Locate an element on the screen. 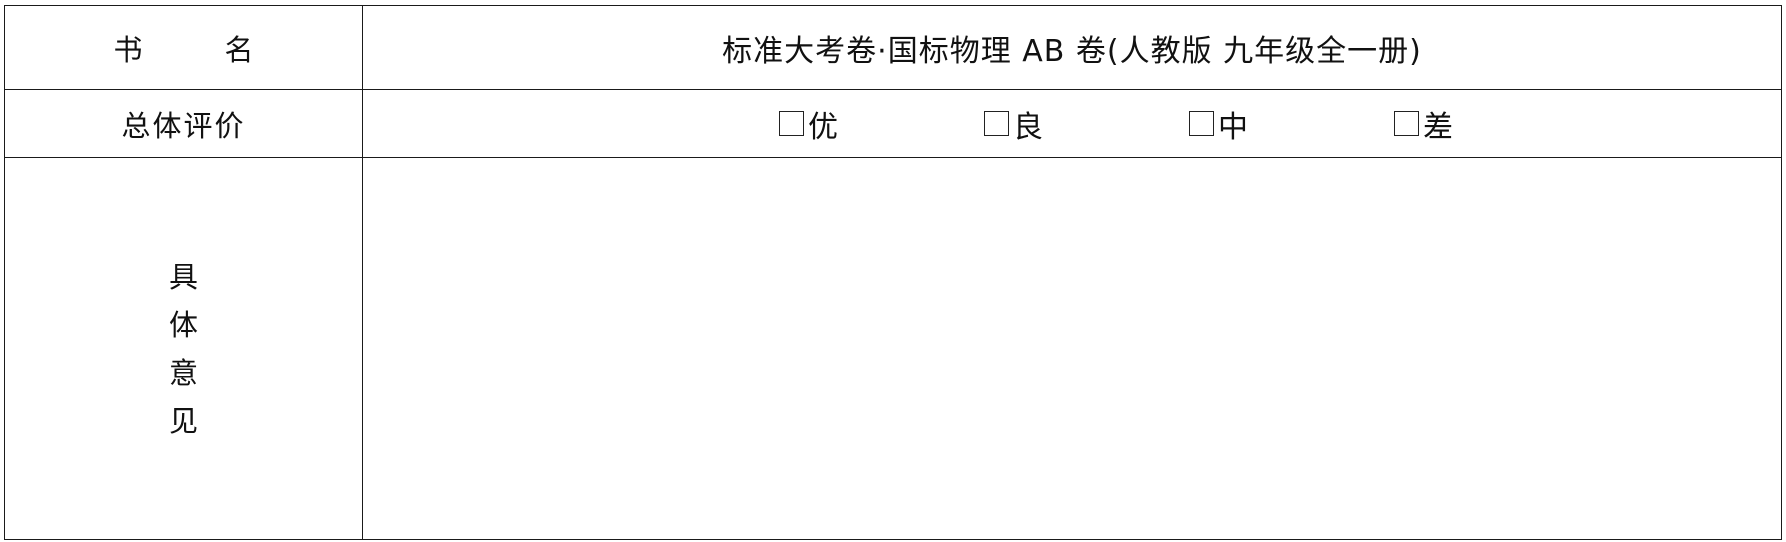 Image resolution: width=1786 pixels, height=542 pixels. book-title-value: 标准大考卷·国标物理 AB 卷(人教版 九年级全一册) is located at coordinates (1072, 51).